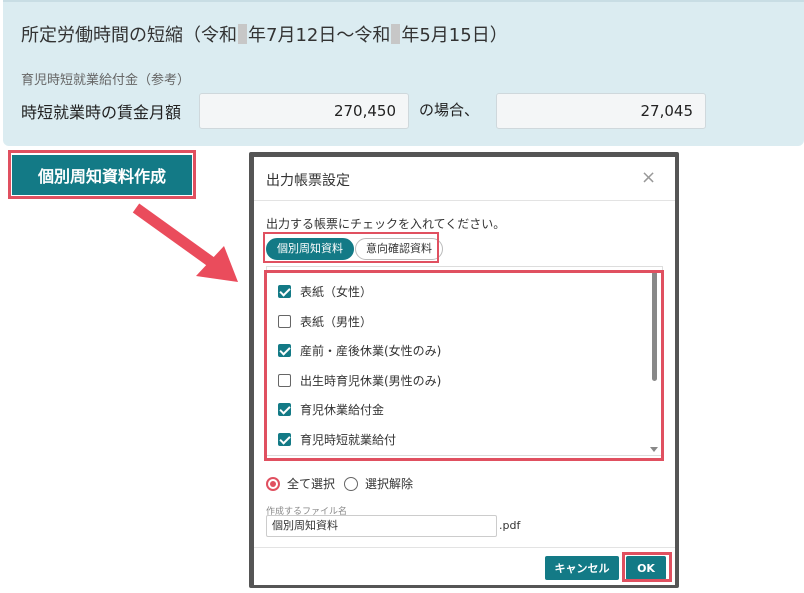 The image size is (804, 593). I want to click on select-all-option: 全て選択, so click(300, 483).